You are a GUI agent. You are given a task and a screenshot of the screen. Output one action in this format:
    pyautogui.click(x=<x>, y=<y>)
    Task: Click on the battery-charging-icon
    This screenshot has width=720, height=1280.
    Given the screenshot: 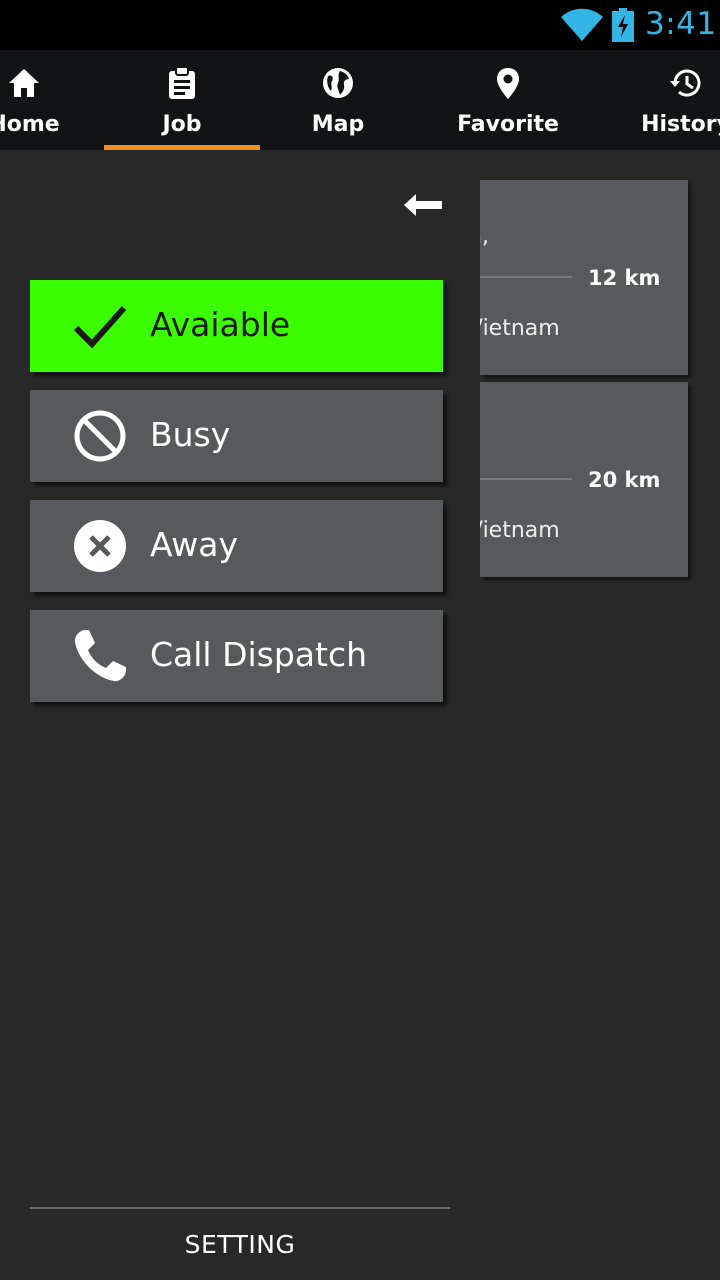 What is the action you would take?
    pyautogui.click(x=623, y=25)
    